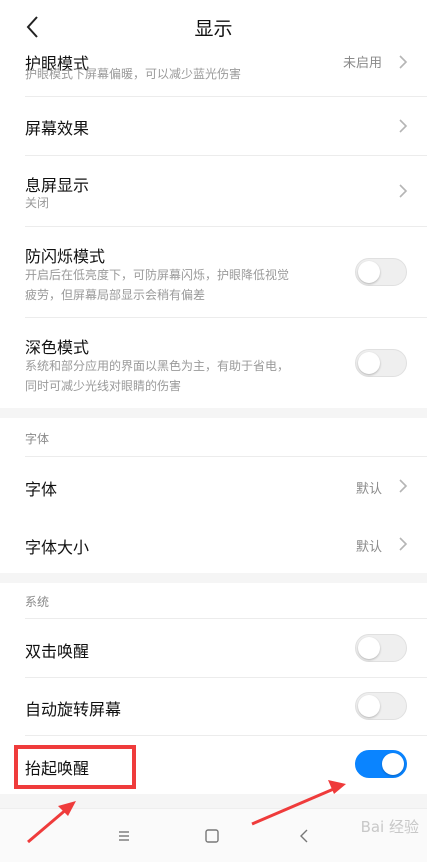  I want to click on double-tap-toggle, so click(381, 648).